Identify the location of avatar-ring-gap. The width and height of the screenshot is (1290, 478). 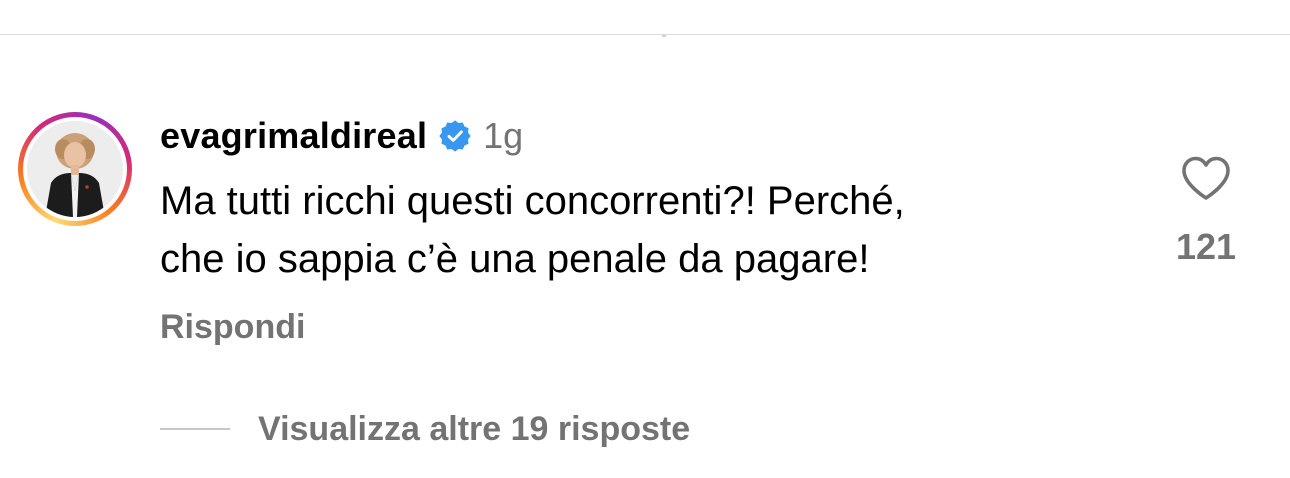
(75, 169).